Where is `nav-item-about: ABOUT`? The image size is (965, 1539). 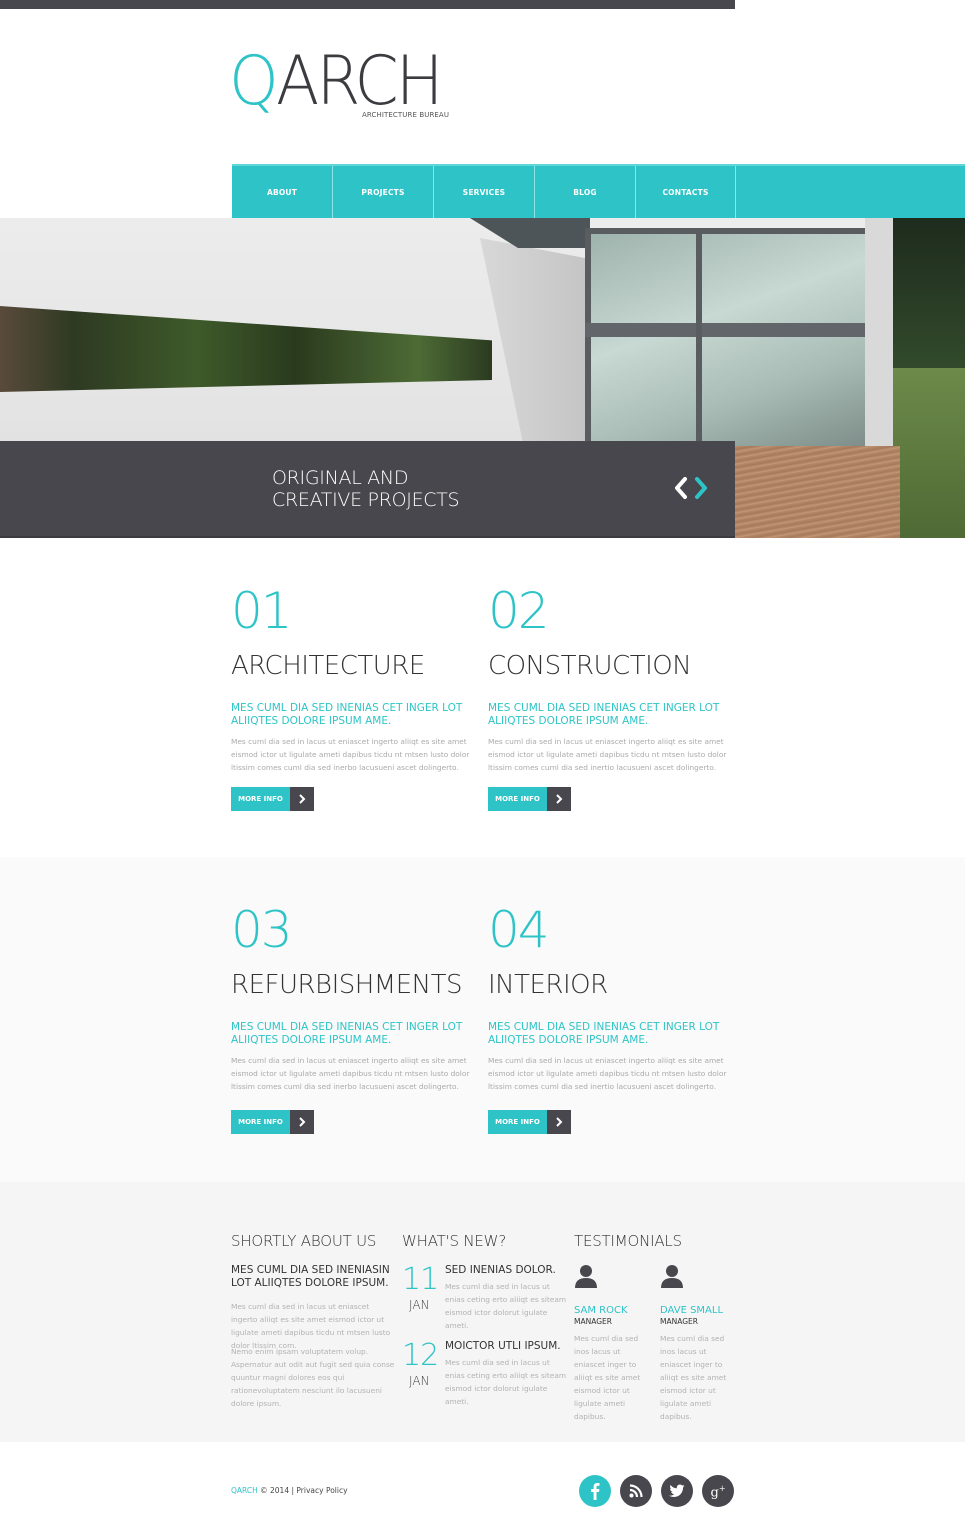 nav-item-about: ABOUT is located at coordinates (282, 192).